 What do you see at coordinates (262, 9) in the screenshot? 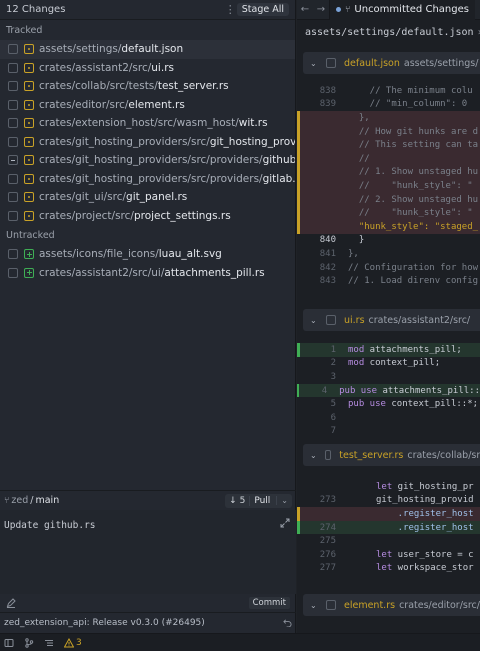
I see `stage-all-button: Stage All` at bounding box center [262, 9].